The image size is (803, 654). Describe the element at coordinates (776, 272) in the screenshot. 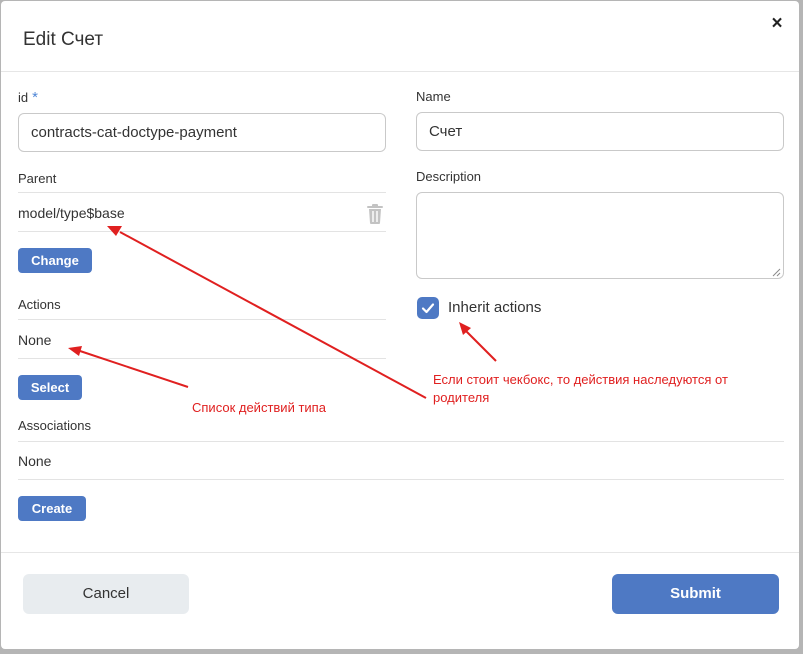

I see `resize-grip-icon` at that location.